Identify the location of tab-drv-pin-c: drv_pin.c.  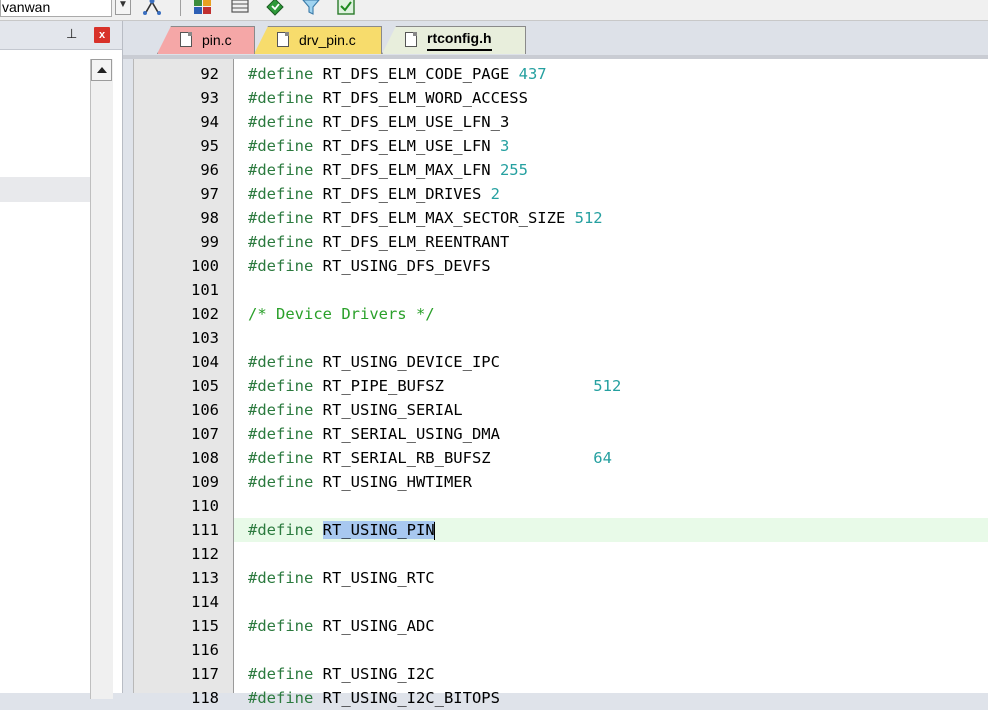
(318, 40).